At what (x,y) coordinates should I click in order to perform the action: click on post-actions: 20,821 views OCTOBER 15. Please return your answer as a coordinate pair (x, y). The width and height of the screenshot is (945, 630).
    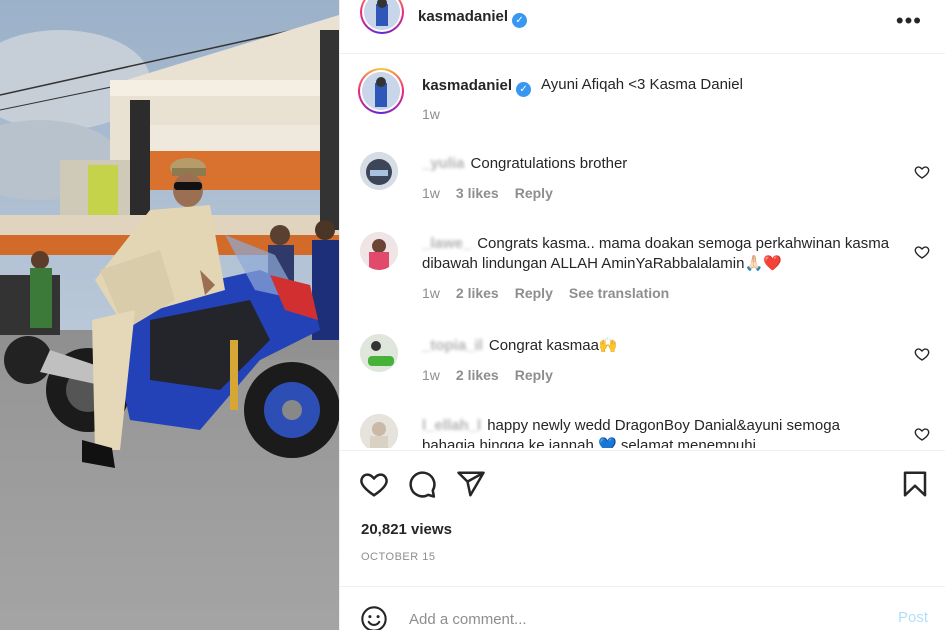
    Looking at the image, I should click on (642, 518).